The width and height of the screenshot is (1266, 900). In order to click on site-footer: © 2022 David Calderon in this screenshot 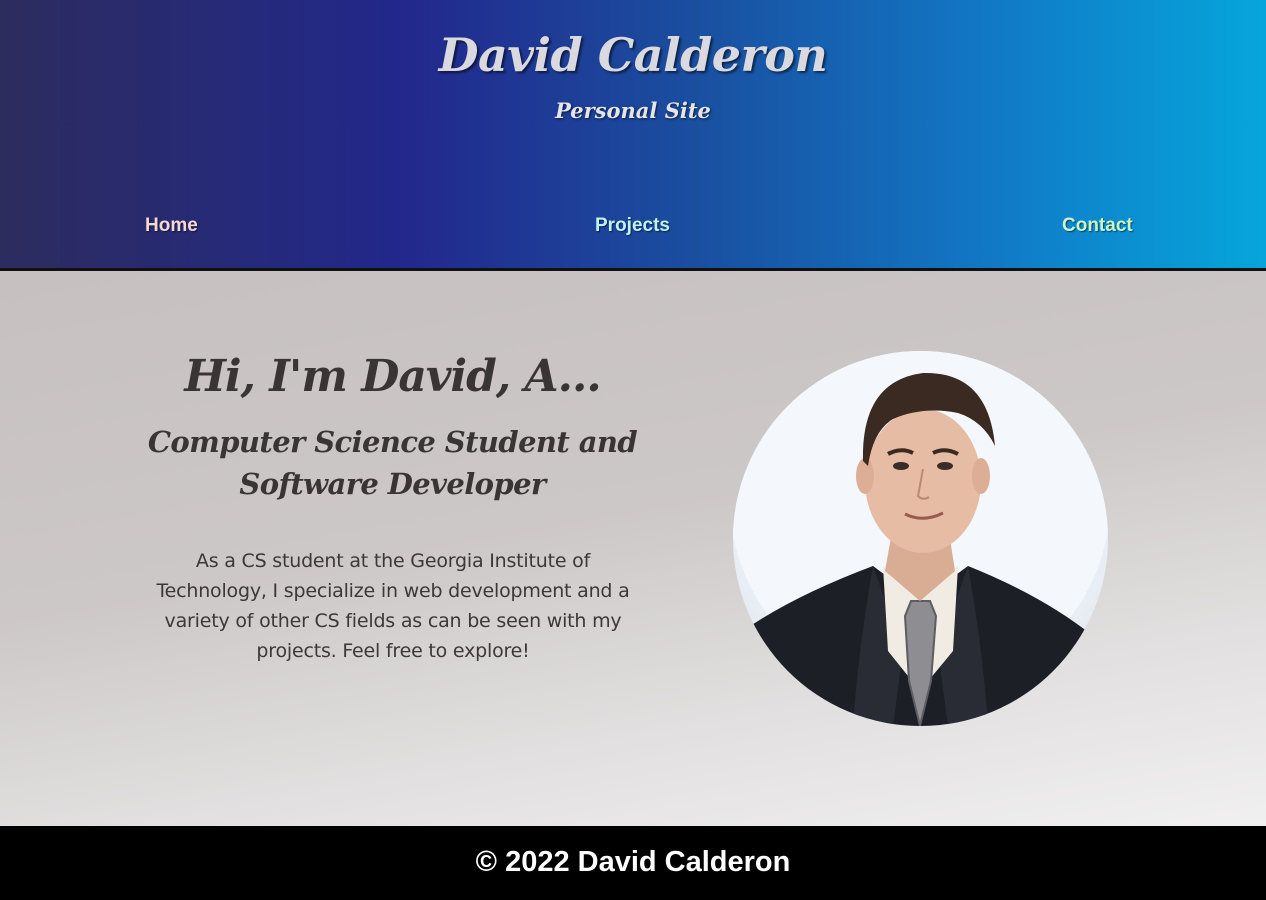, I will do `click(633, 863)`.